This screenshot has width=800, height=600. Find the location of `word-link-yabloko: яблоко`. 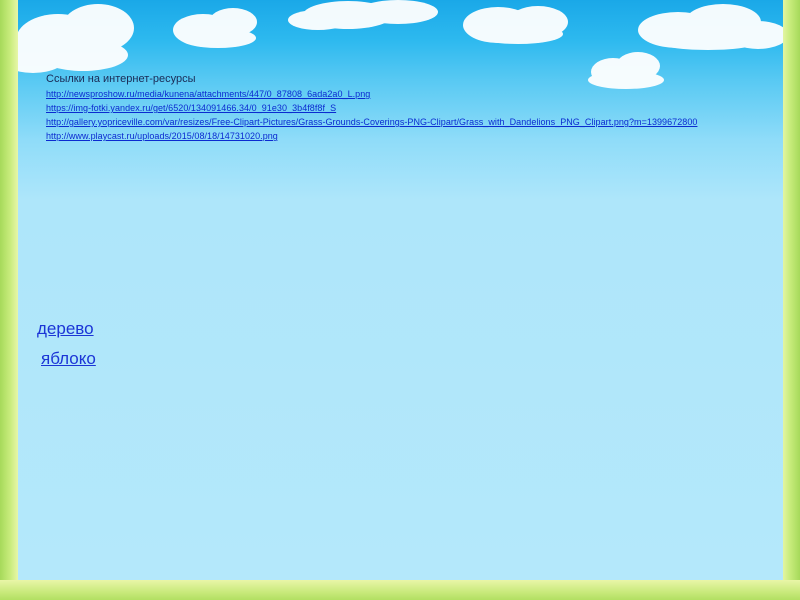

word-link-yabloko: яблоко is located at coordinates (68, 359).